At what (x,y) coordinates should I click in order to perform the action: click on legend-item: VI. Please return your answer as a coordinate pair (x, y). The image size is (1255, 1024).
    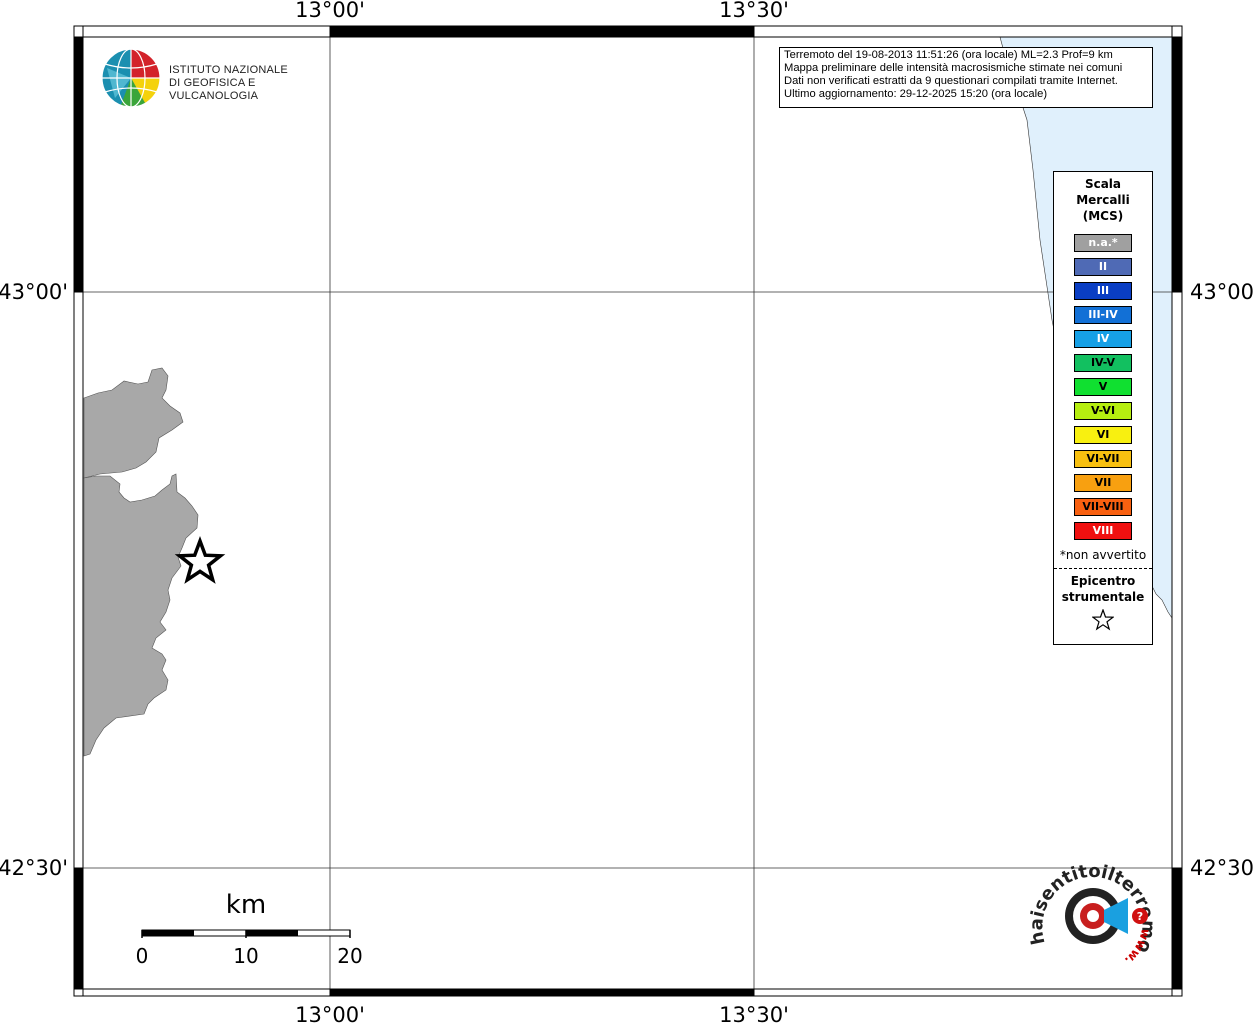
    Looking at the image, I should click on (1103, 435).